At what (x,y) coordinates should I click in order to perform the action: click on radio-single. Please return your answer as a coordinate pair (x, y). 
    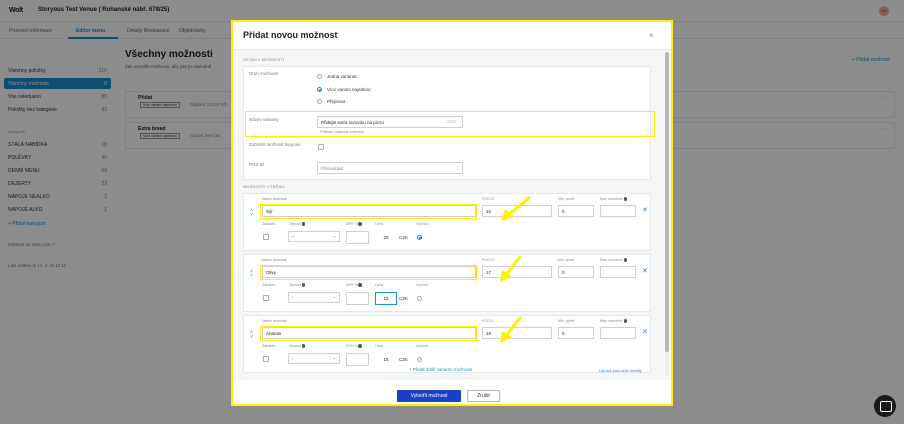
    Looking at the image, I should click on (319, 76).